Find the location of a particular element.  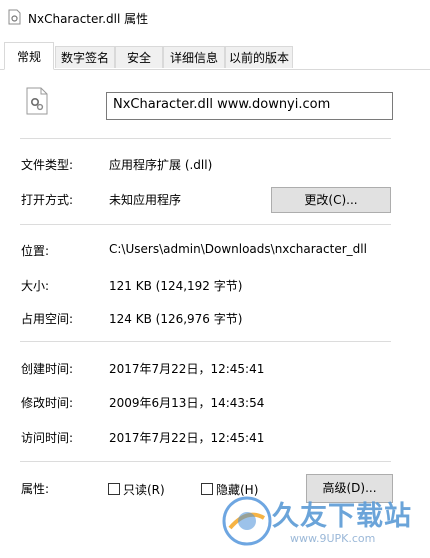

dll-file-icon is located at coordinates (14, 17).